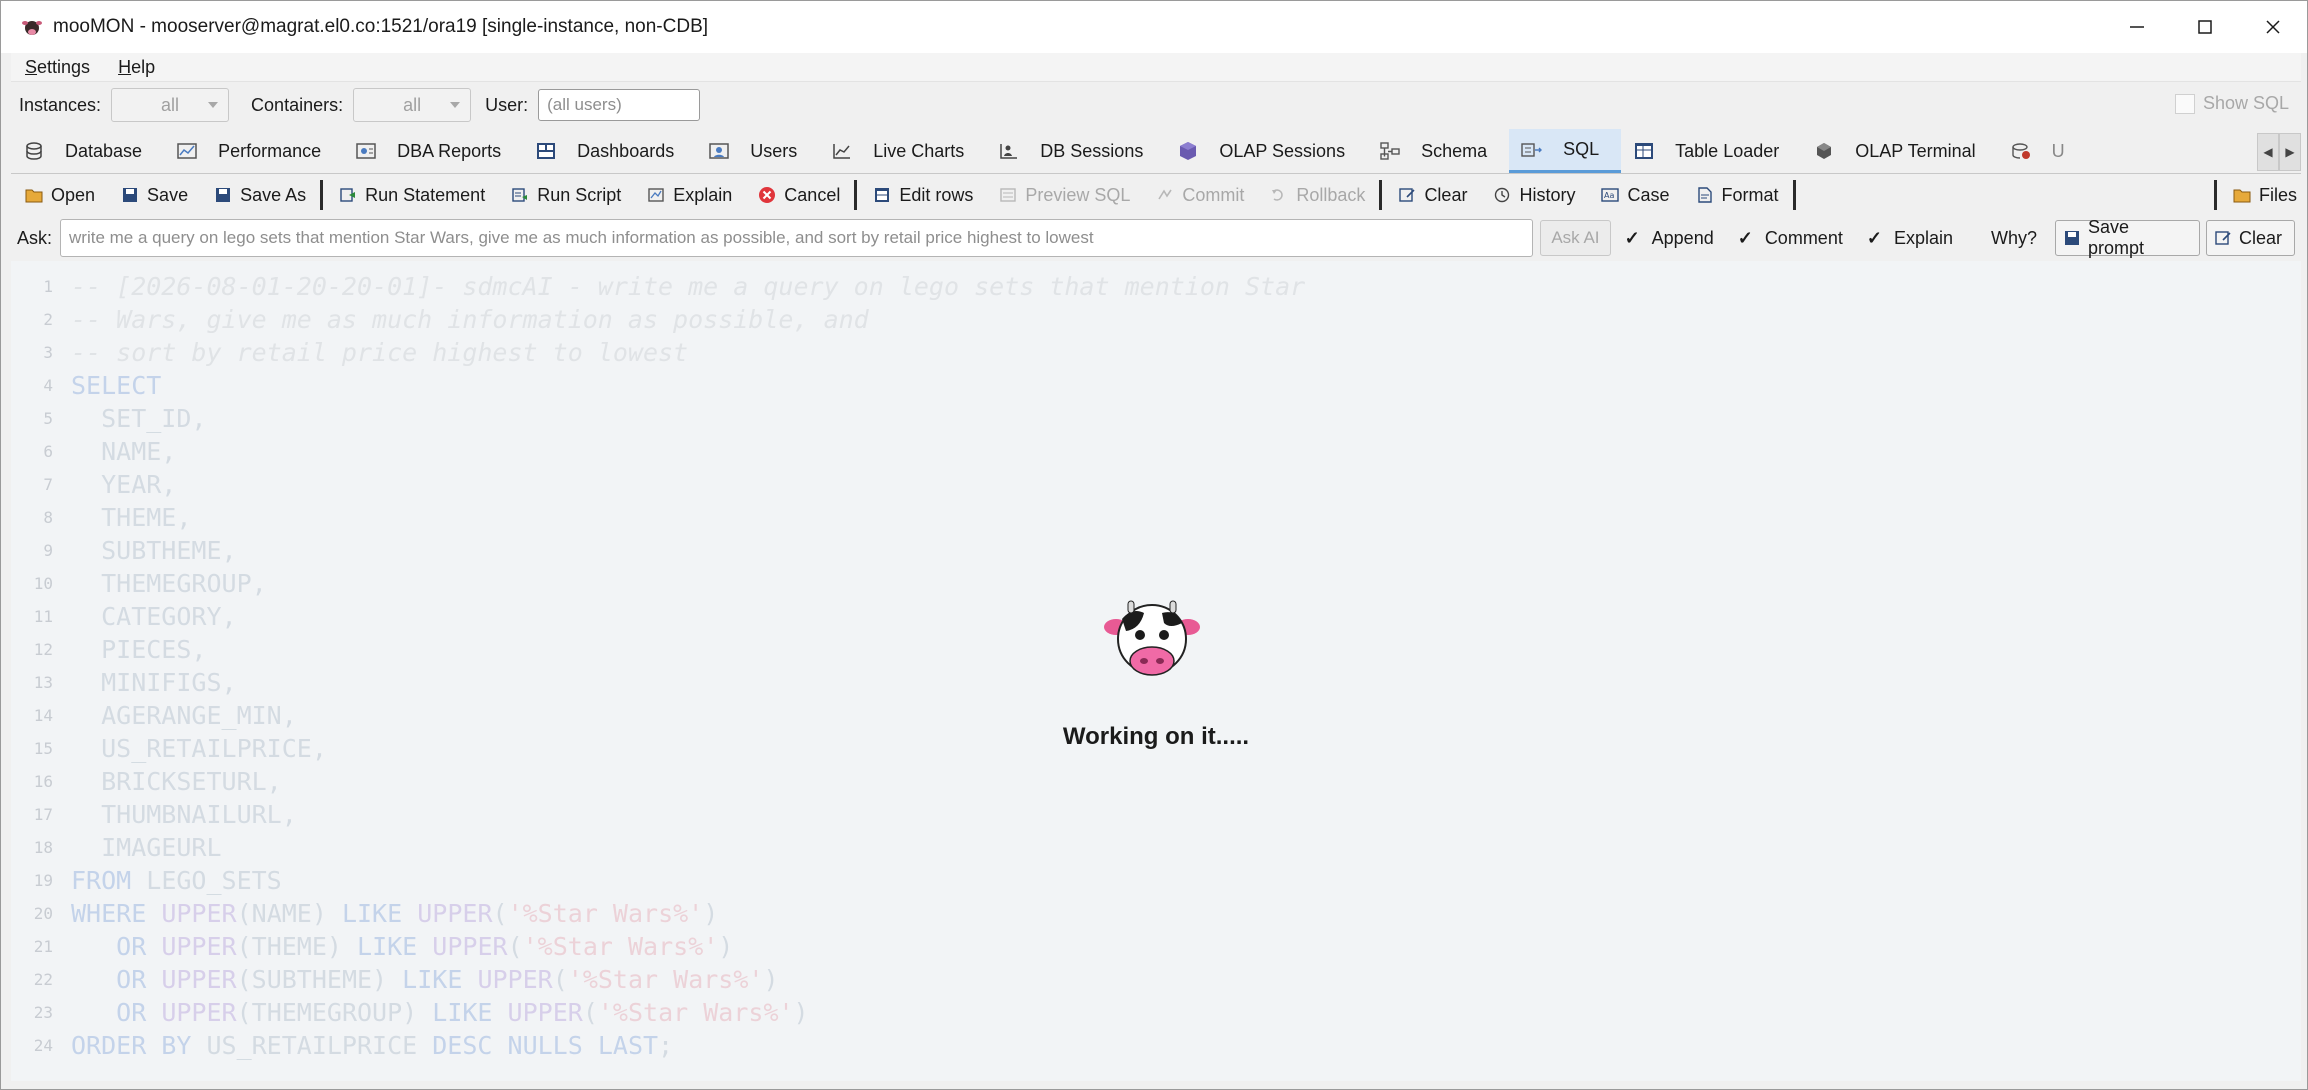 The width and height of the screenshot is (2308, 1090). What do you see at coordinates (1910, 238) in the screenshot?
I see `explain-checkbox: ✓ Explain` at bounding box center [1910, 238].